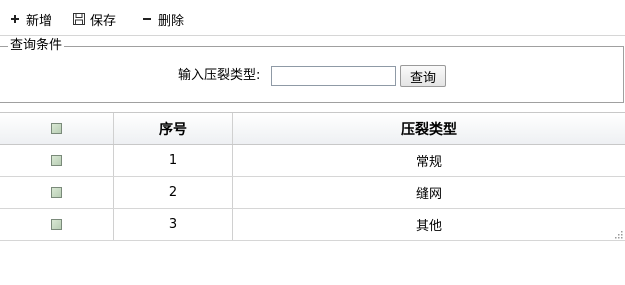 Image resolution: width=625 pixels, height=285 pixels. I want to click on table-row: 2 缝网, so click(312, 193).